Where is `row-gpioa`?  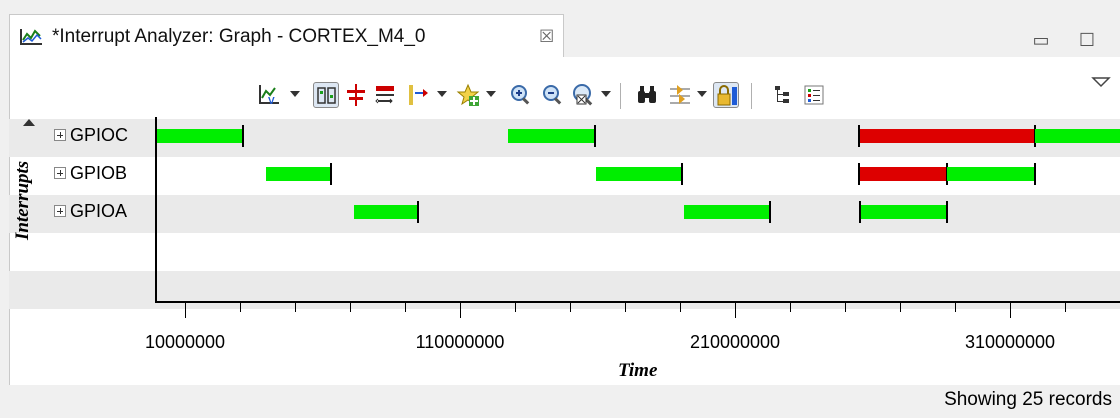
row-gpioa is located at coordinates (564, 214).